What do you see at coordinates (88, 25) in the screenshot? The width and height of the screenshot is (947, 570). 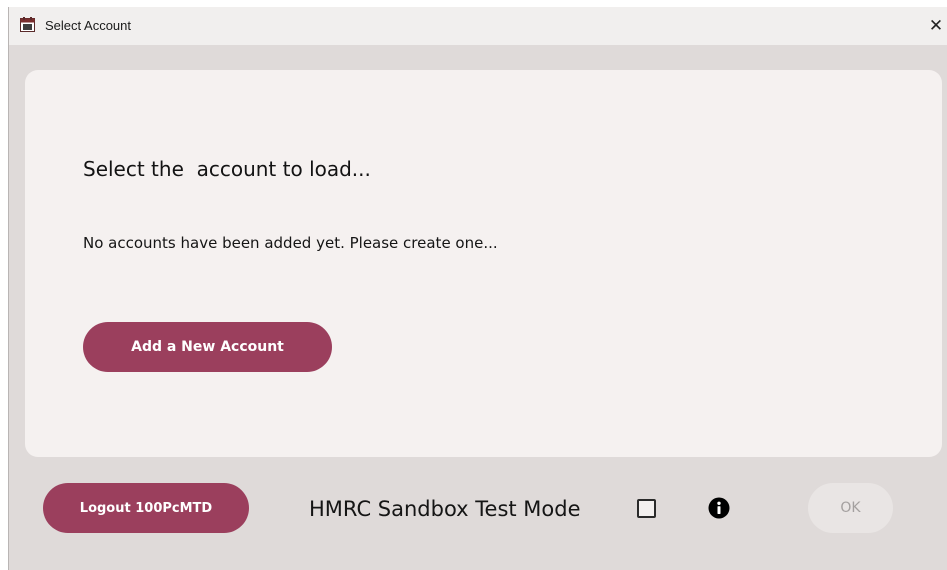 I see `window-title: Select Account` at bounding box center [88, 25].